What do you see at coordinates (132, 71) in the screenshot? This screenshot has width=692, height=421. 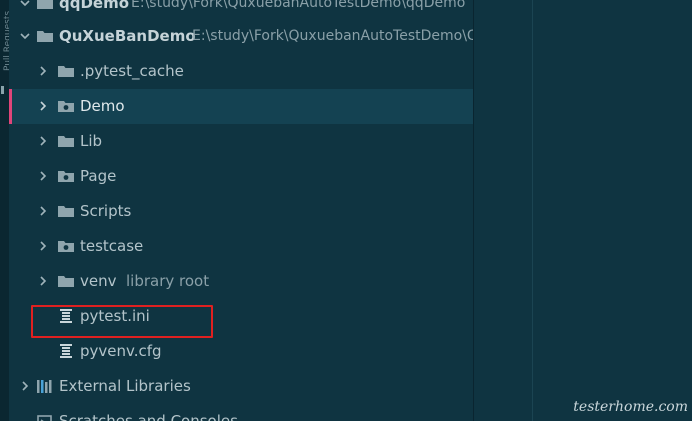 I see `tree-row-label: .pytest_cache` at bounding box center [132, 71].